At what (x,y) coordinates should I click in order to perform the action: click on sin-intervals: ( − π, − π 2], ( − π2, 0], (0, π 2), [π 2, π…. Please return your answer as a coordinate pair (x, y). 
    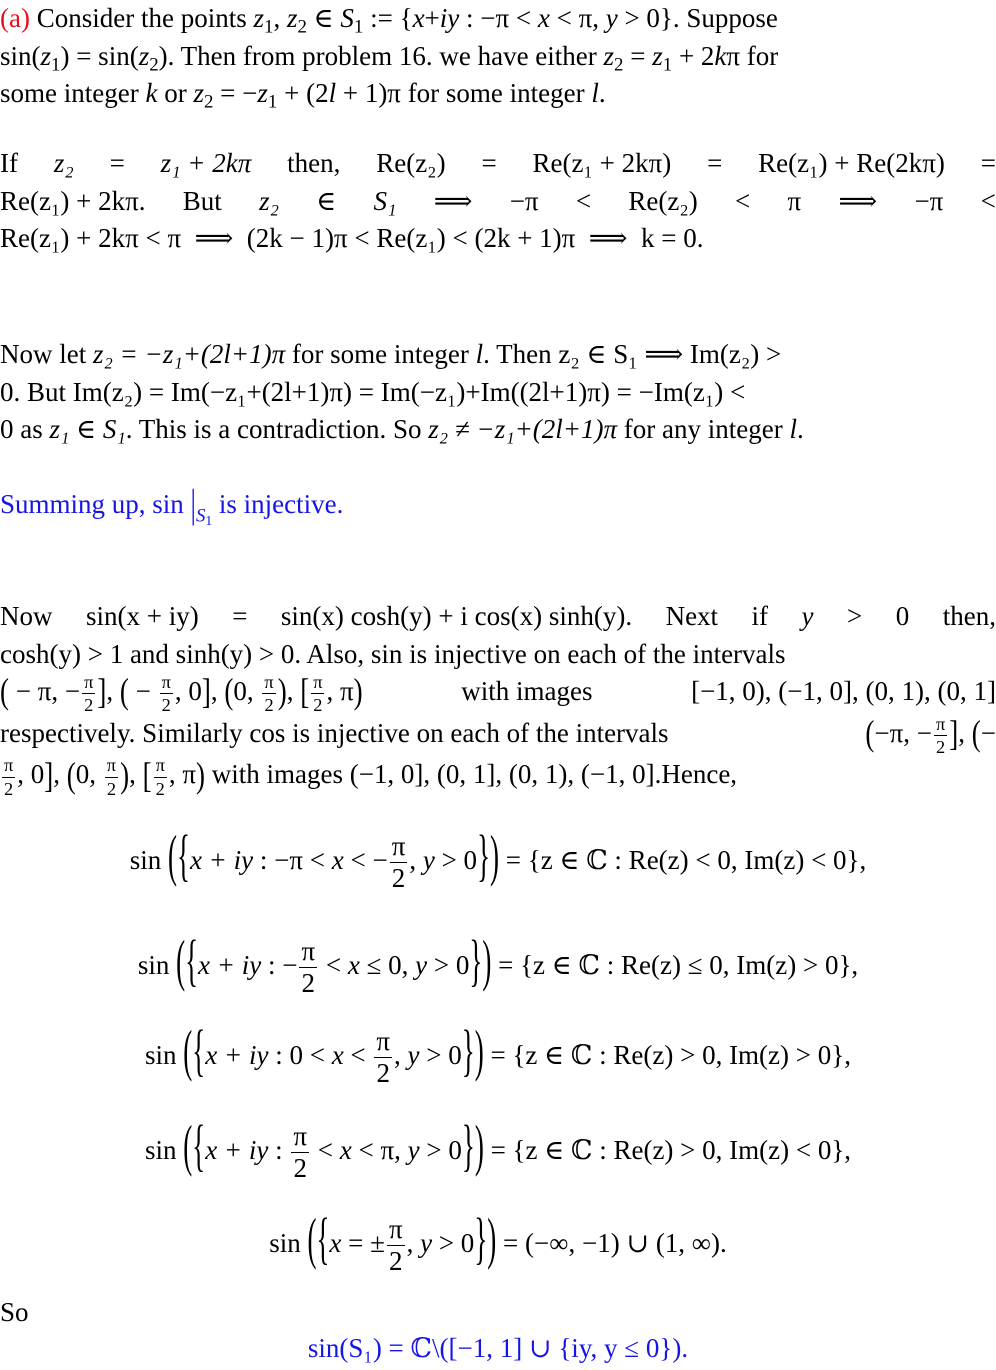
    Looking at the image, I should click on (181, 693).